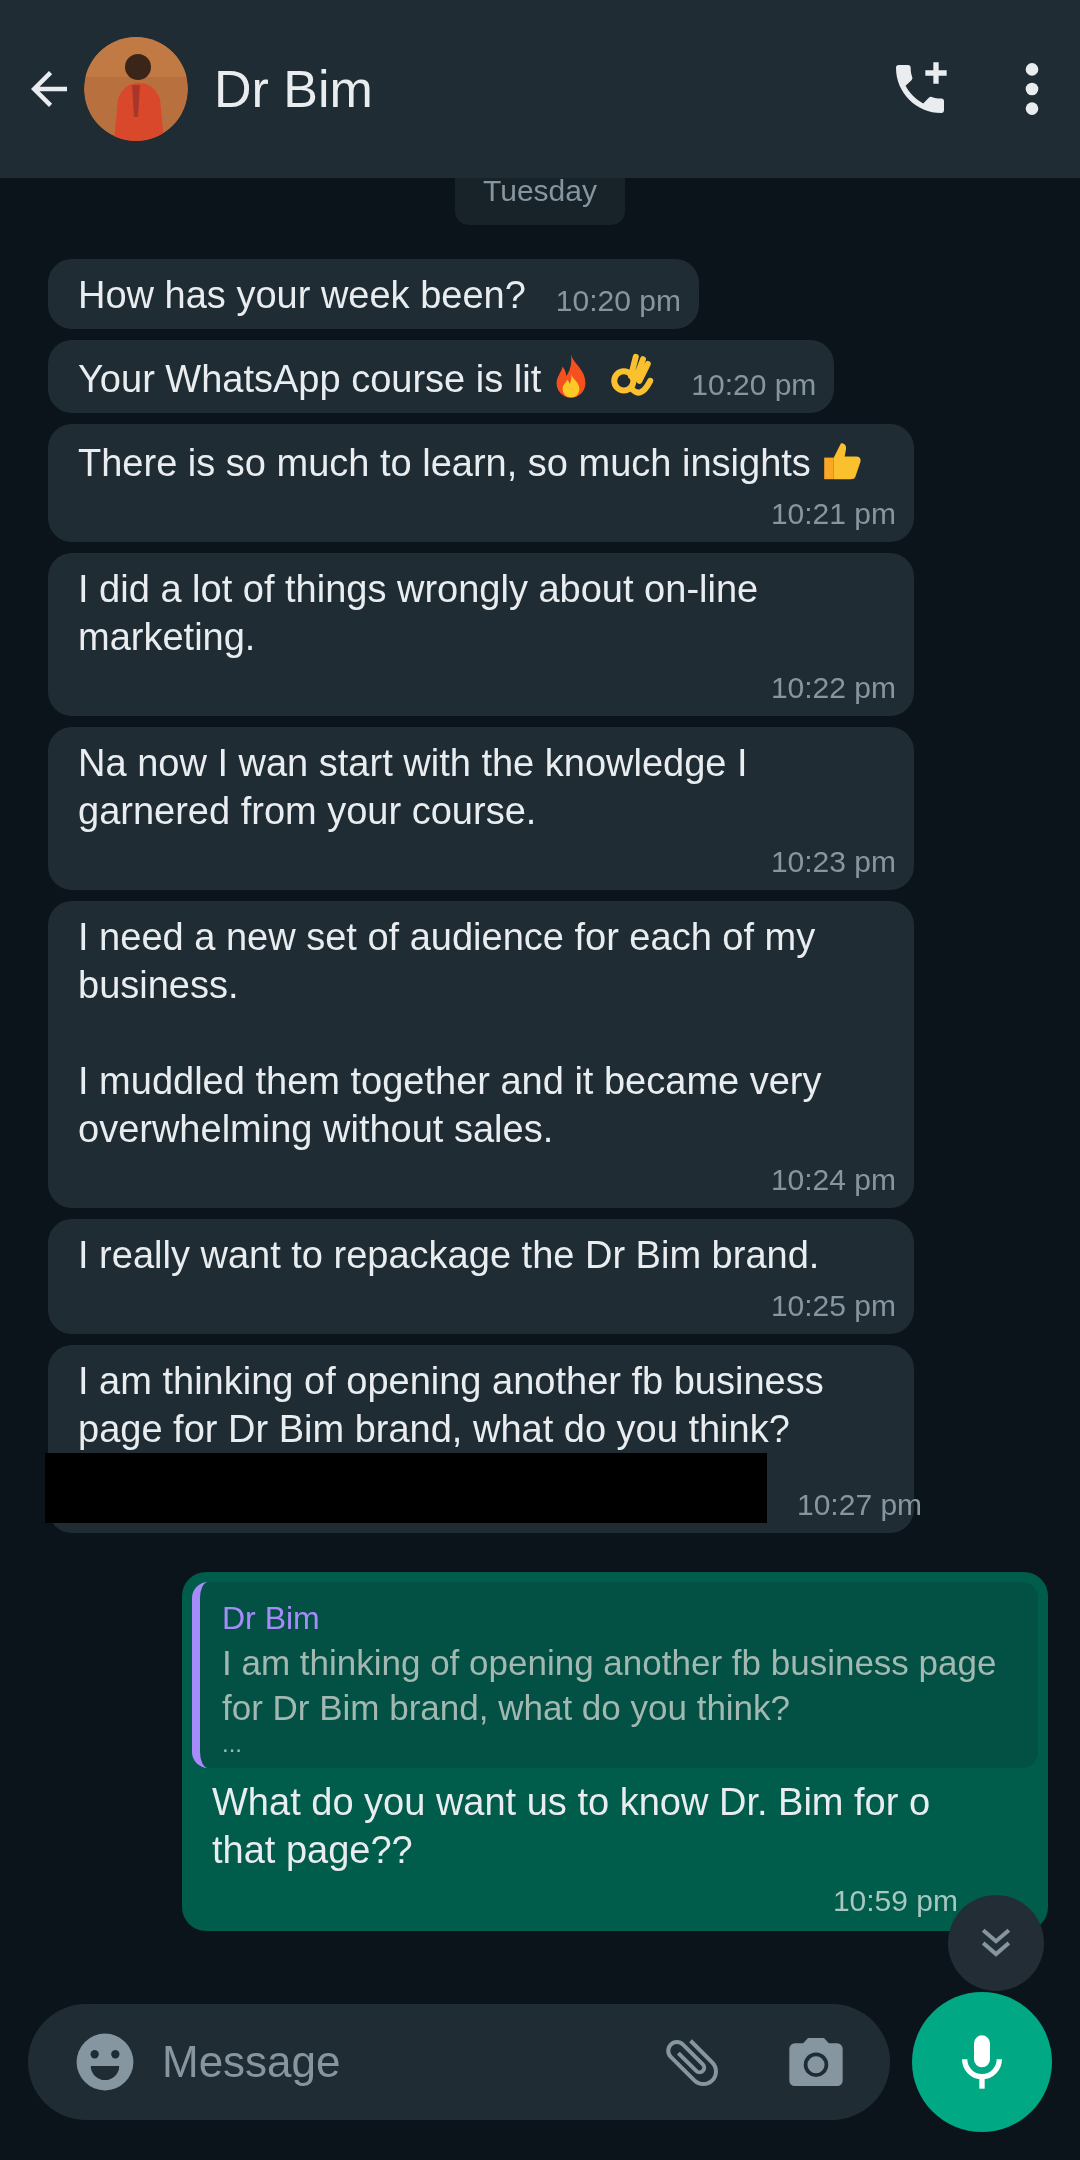  I want to click on message-text: I did a lot of things wrongly about on-line marketing., so click(418, 613).